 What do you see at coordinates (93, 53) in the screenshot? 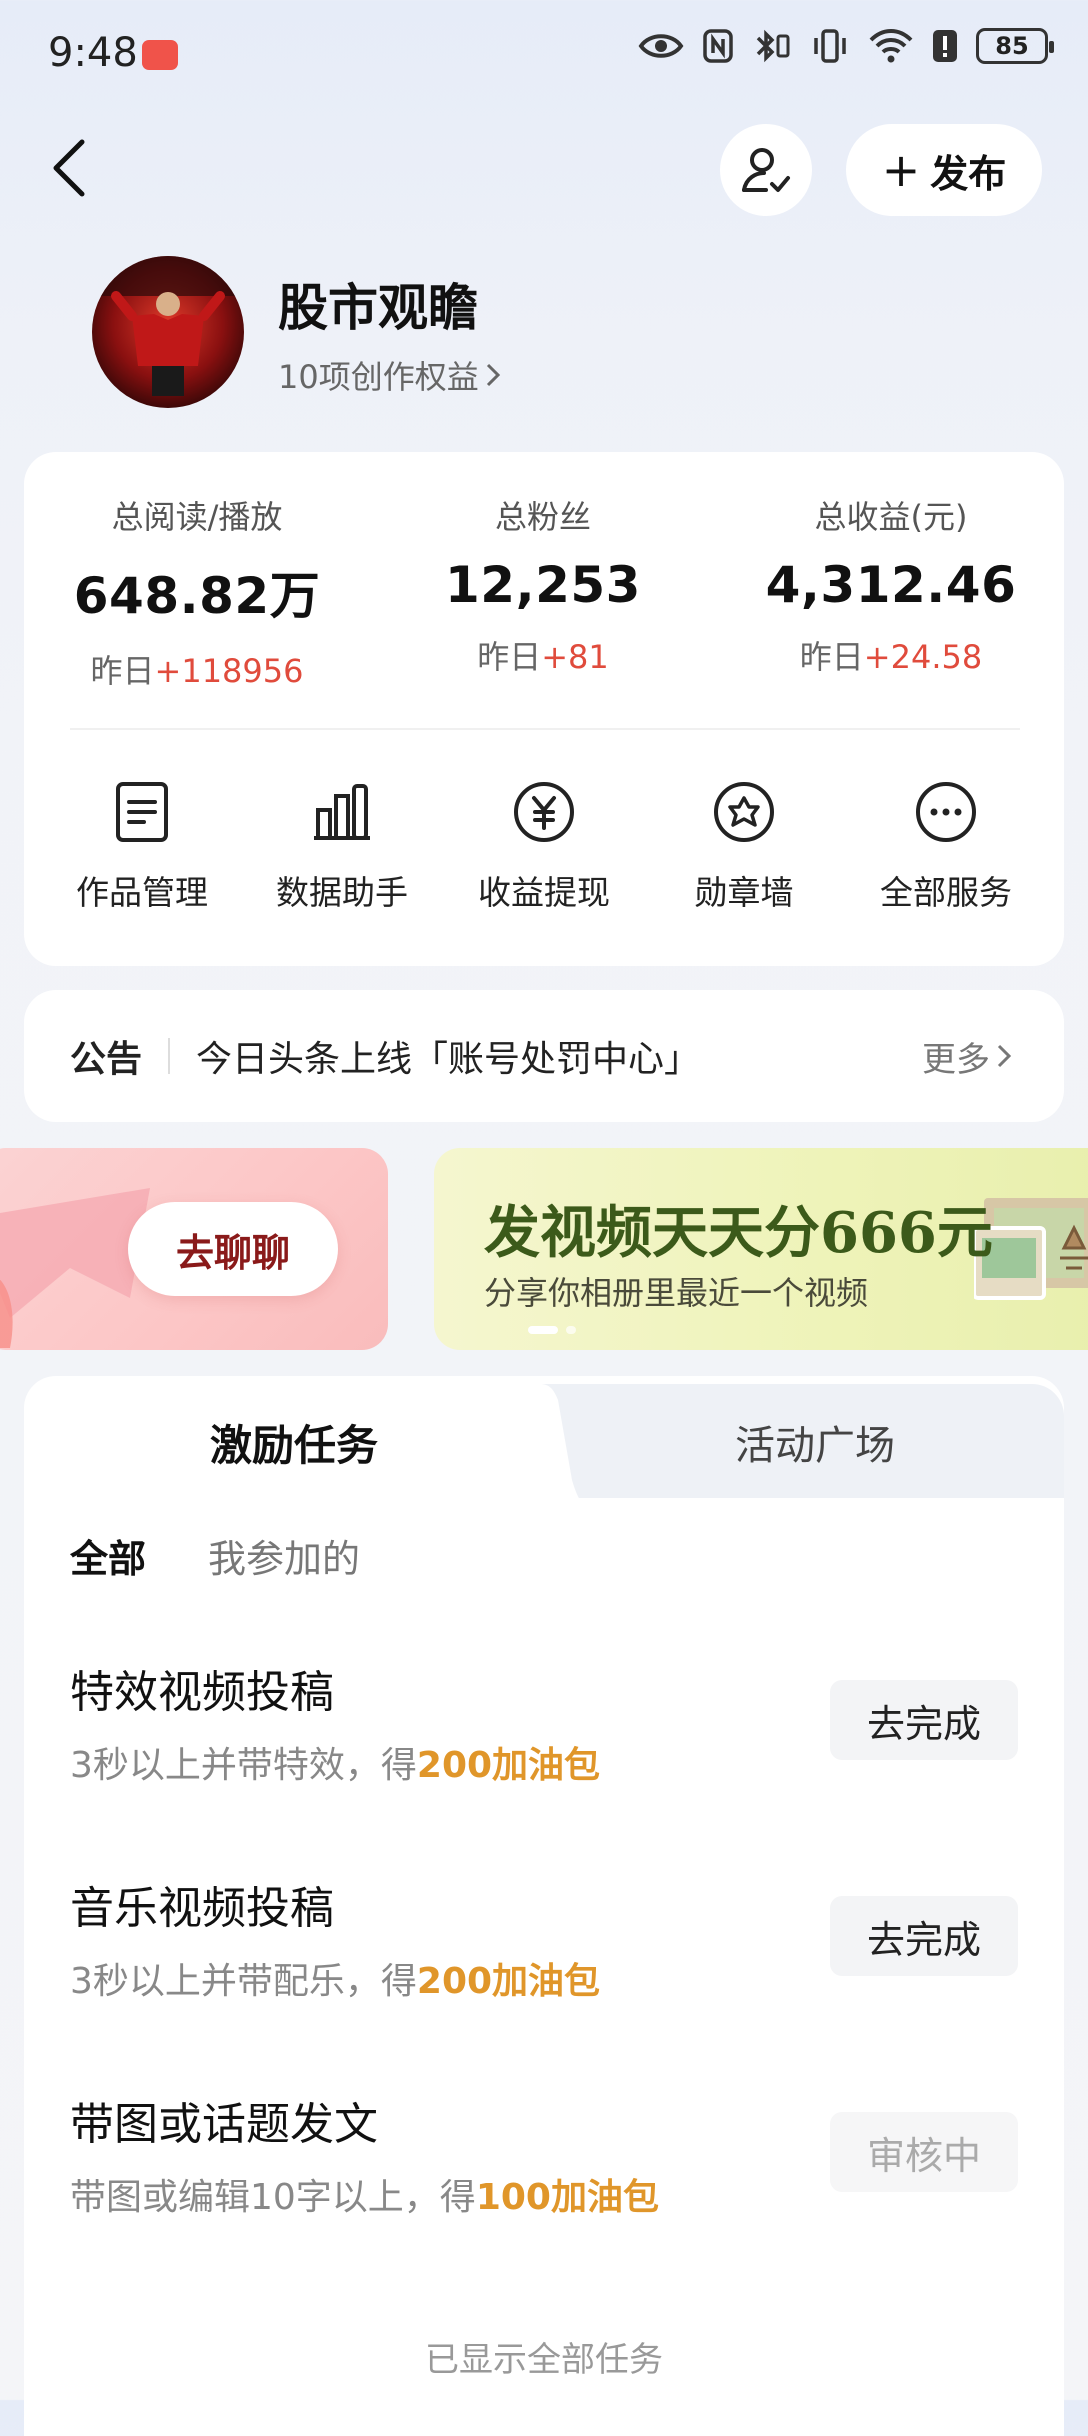
I see `status-time: 9:48` at bounding box center [93, 53].